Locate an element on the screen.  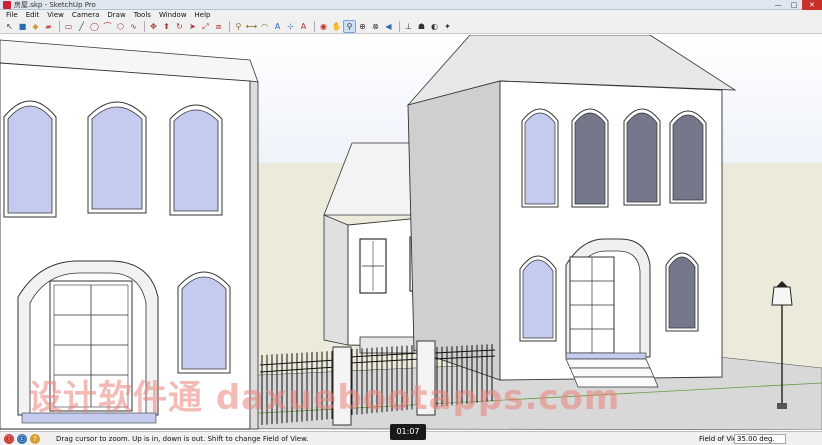
select-tool-icon: ↖ is located at coordinates (9, 26).